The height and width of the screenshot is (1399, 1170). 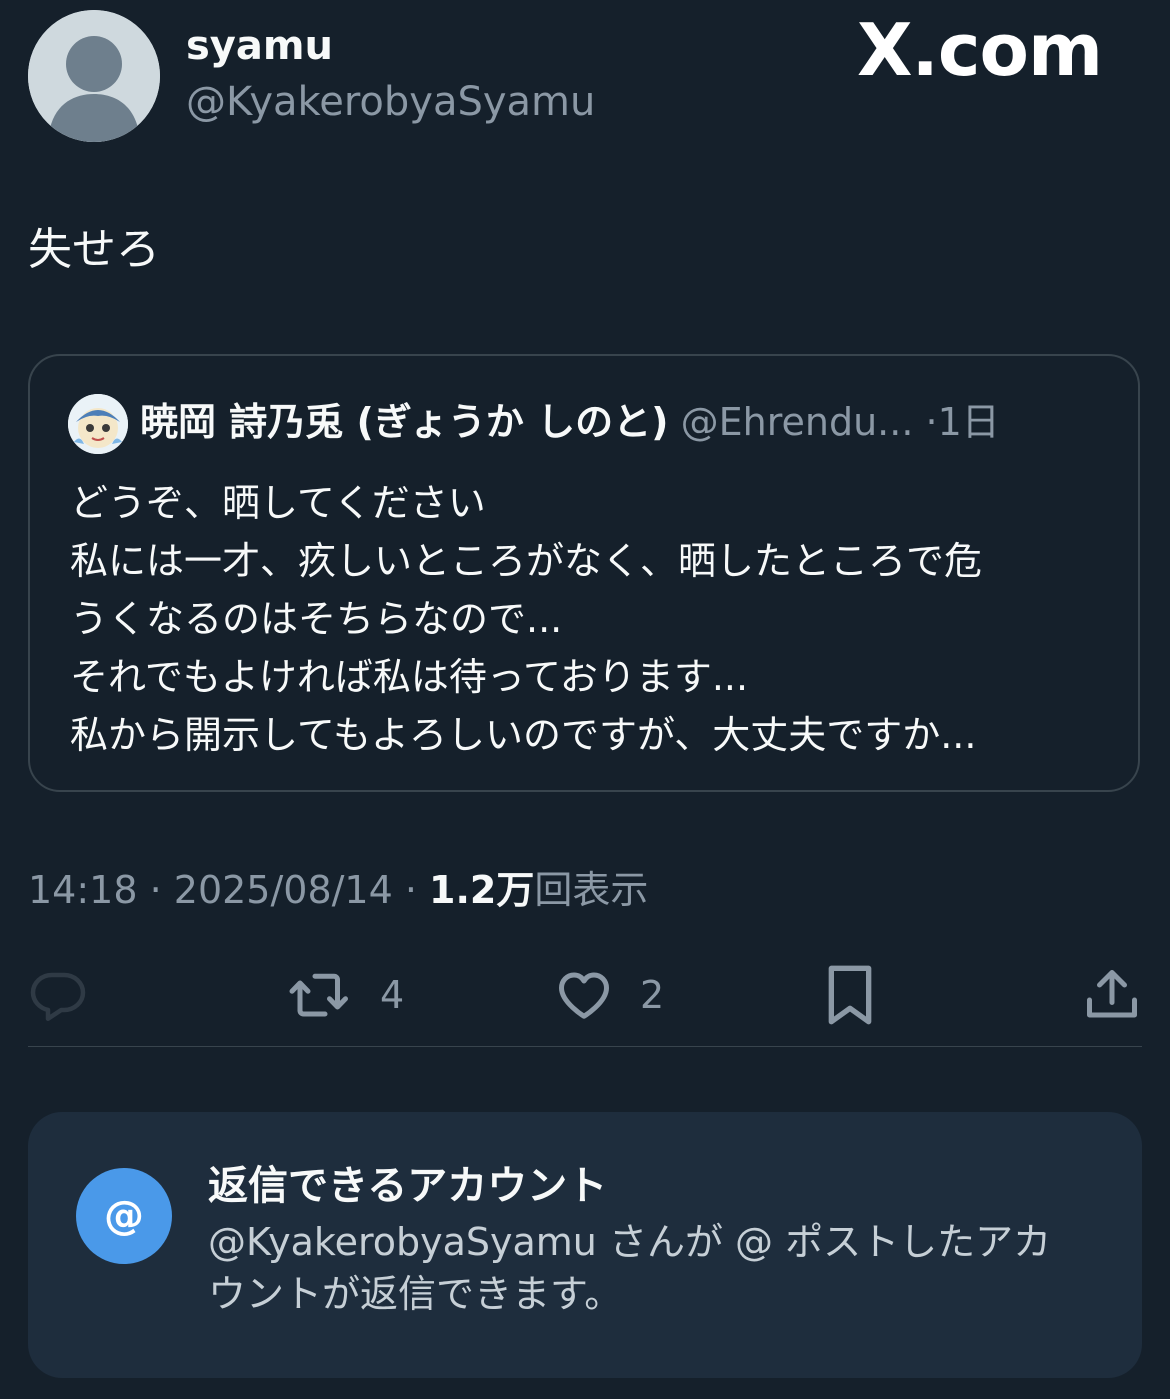 I want to click on author-handle: @KyakerobyaSyamu, so click(x=390, y=102).